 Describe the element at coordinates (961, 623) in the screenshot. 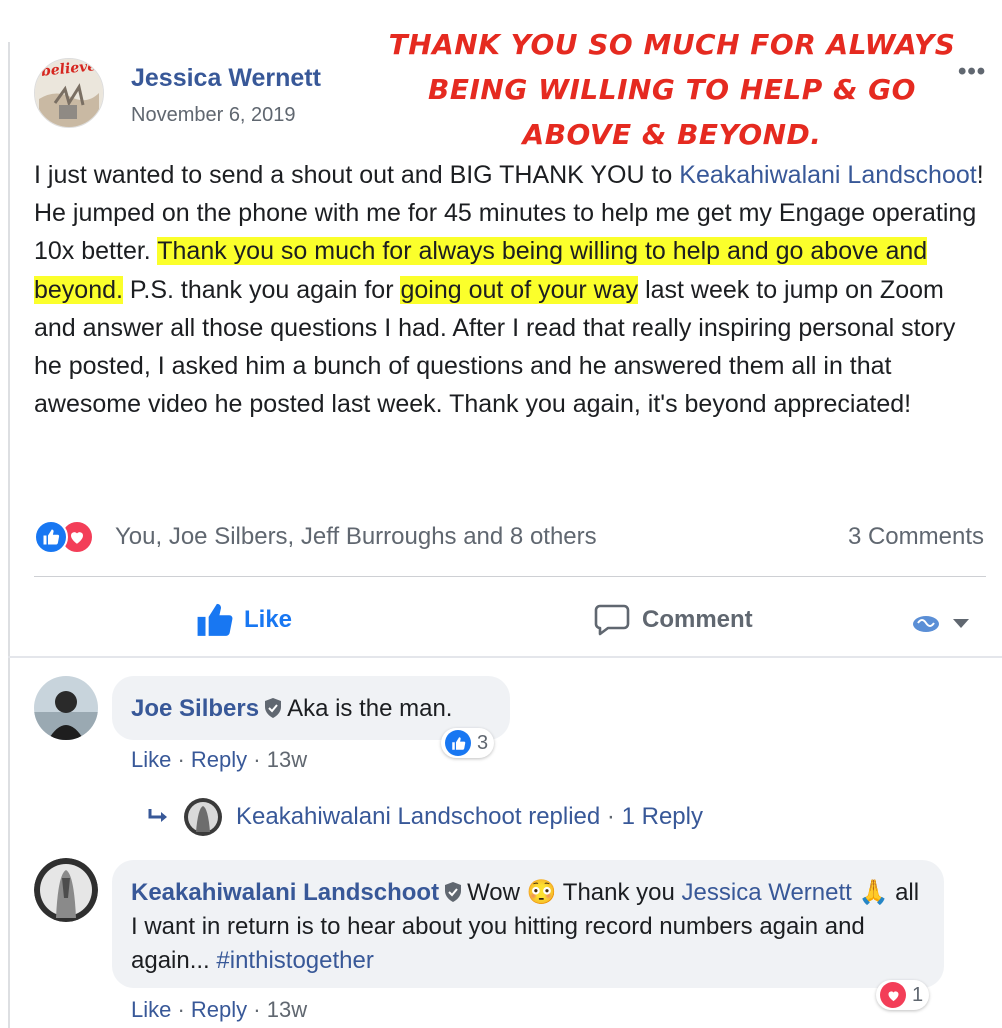

I see `chevron-down-icon` at that location.